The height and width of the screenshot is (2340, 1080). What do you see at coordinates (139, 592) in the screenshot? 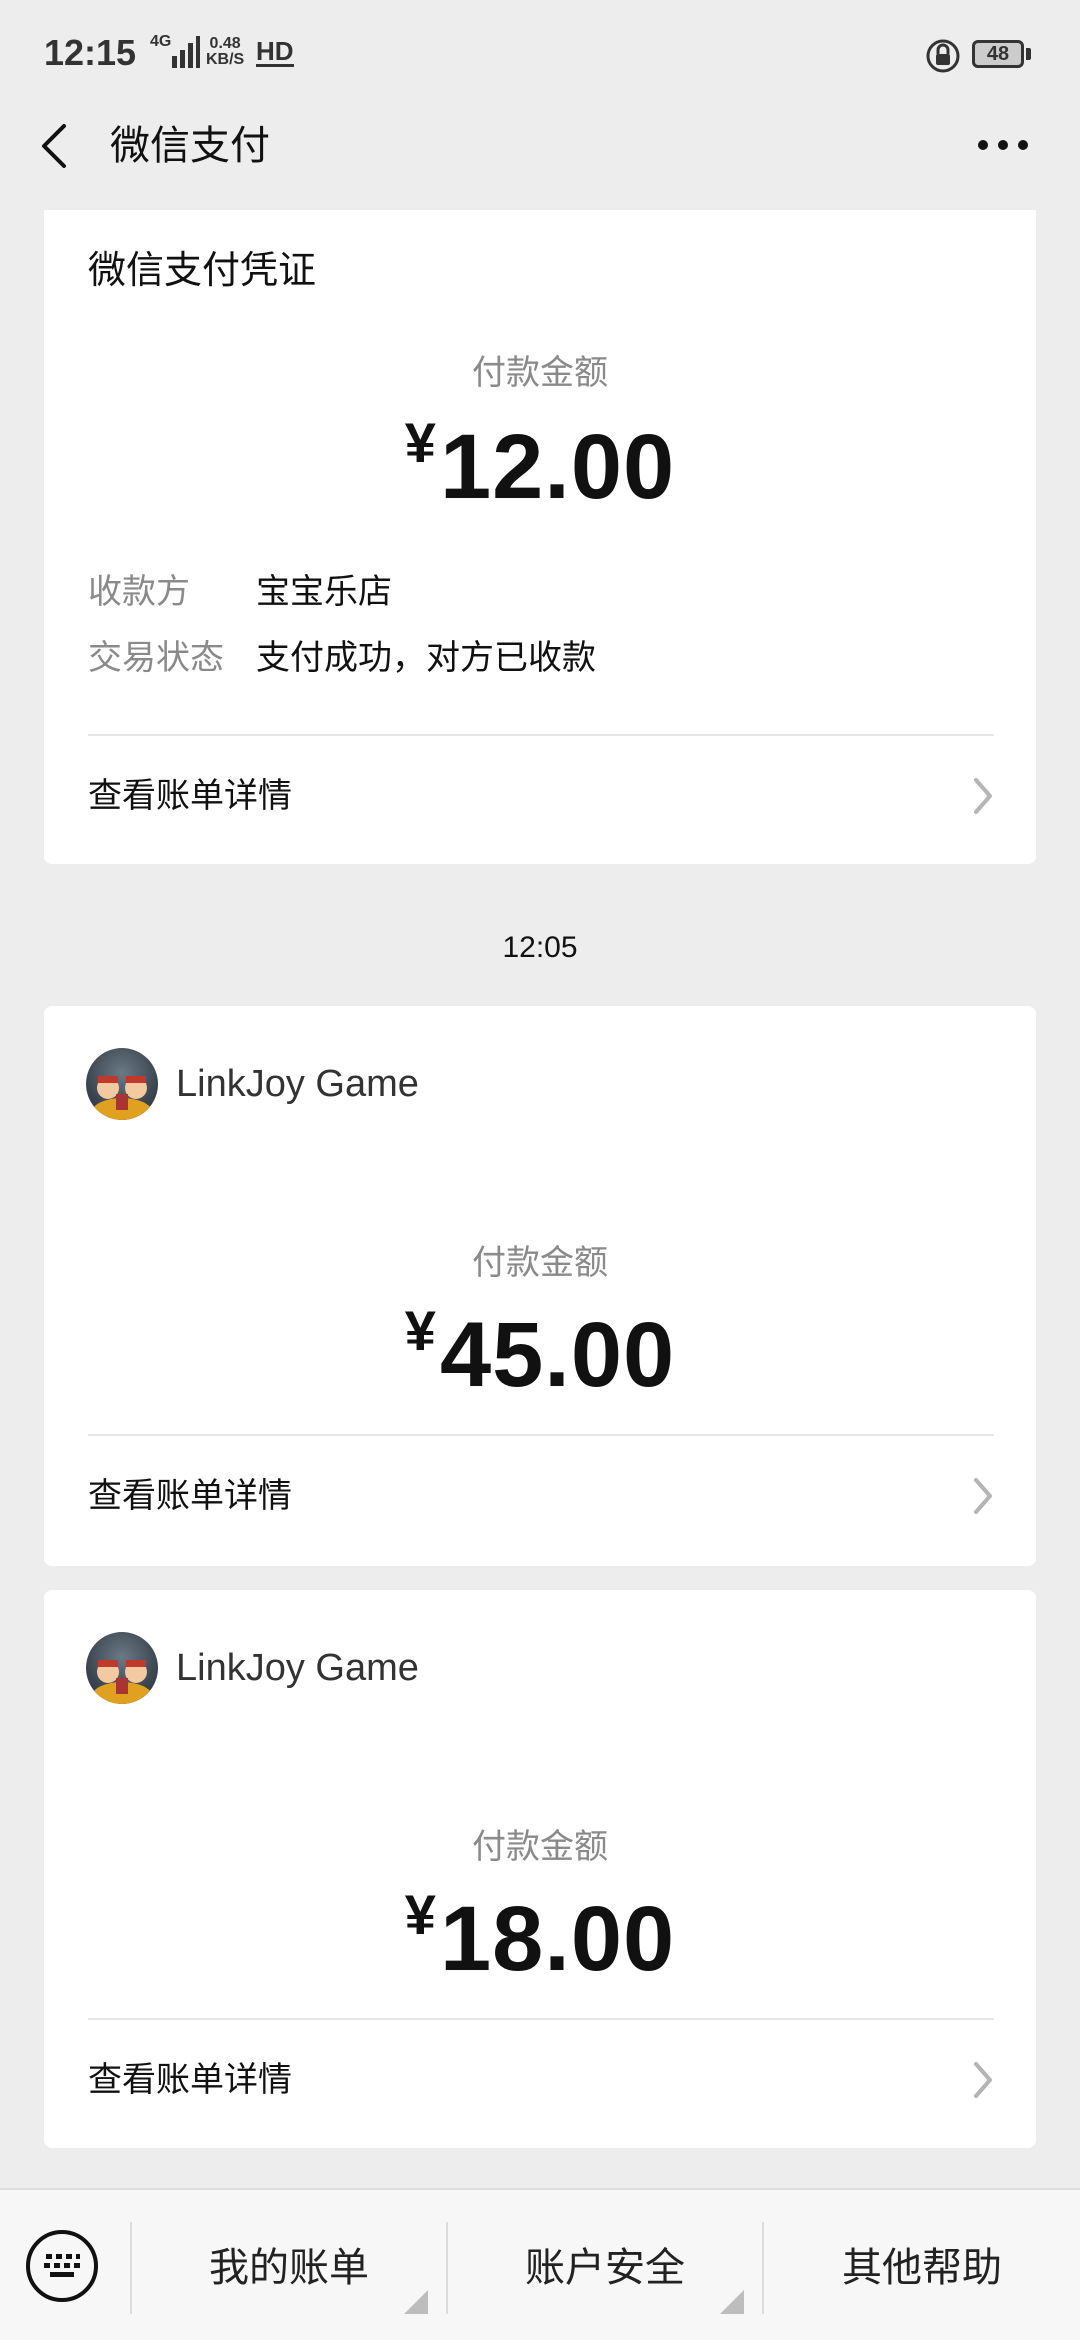
I see `payee-label: 收款方` at bounding box center [139, 592].